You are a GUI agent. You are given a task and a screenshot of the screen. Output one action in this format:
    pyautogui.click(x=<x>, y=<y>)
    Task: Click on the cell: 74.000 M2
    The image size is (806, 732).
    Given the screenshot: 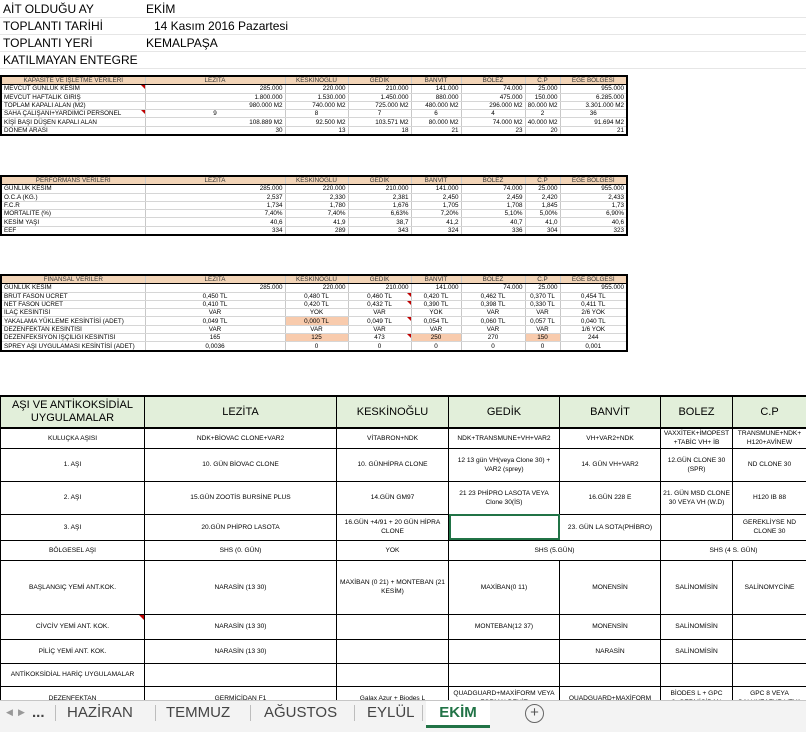 What is the action you would take?
    pyautogui.click(x=493, y=122)
    